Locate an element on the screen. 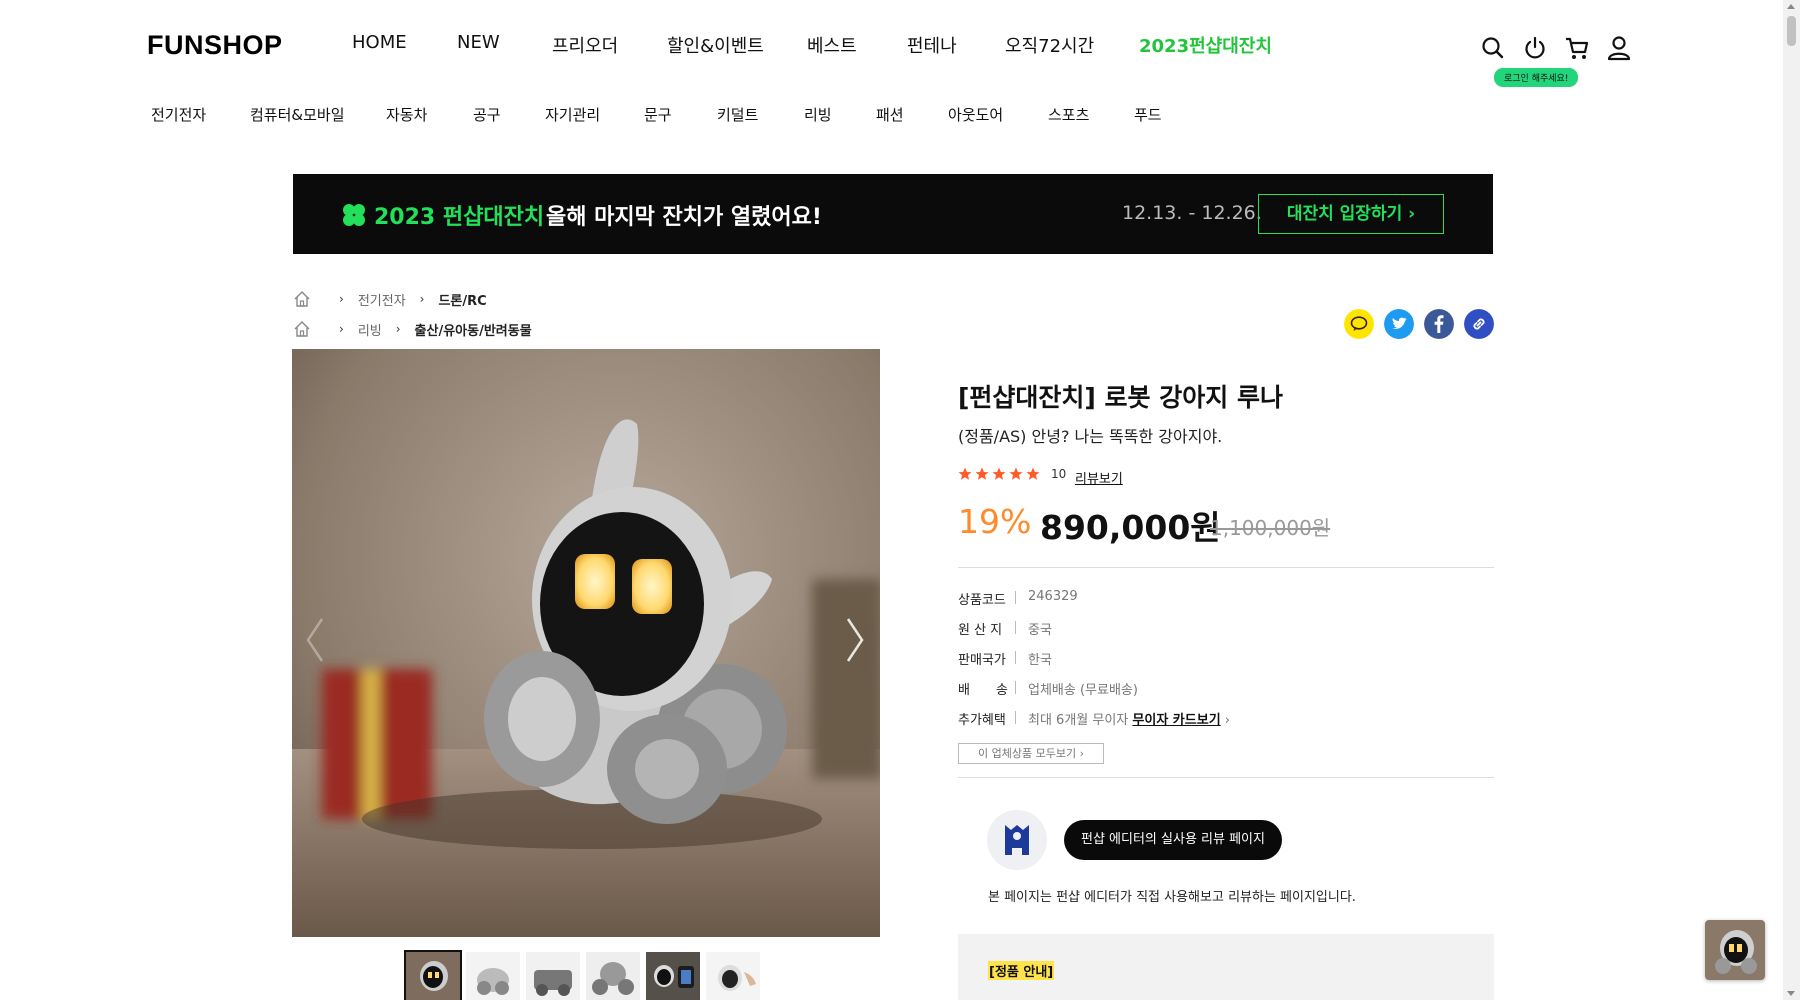 The height and width of the screenshot is (1000, 1800). category-tools: 공구 is located at coordinates (487, 114).